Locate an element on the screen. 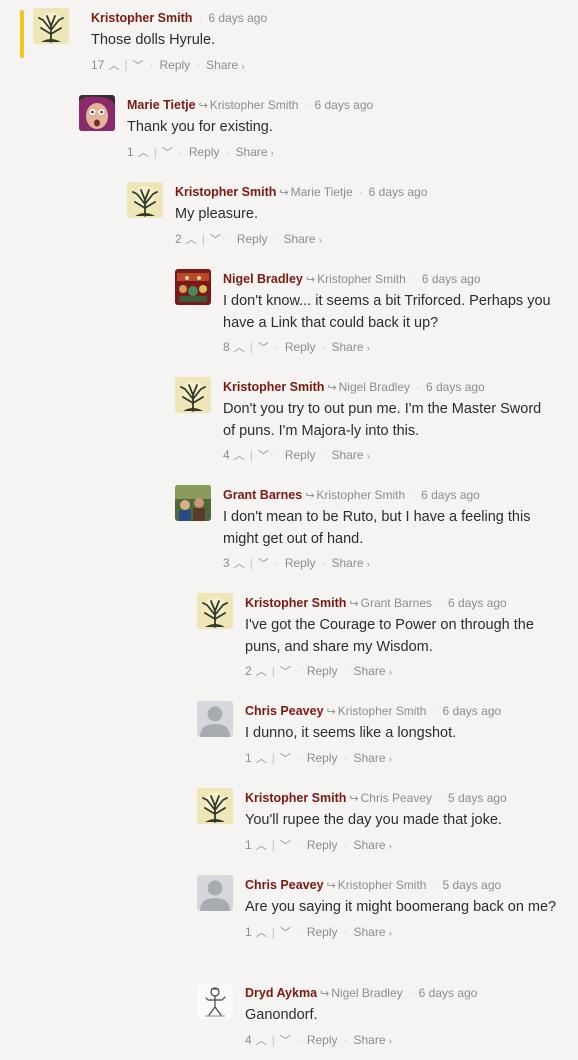 This screenshot has height=1060, width=578. author-link: Marie Tietje is located at coordinates (161, 105).